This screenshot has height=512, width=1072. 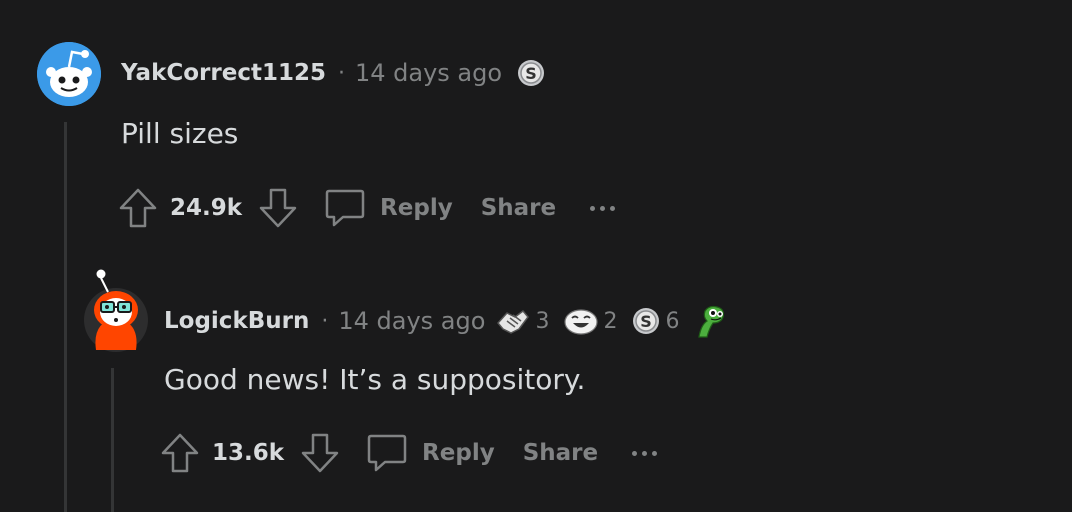 I want to click on award-count: 3, so click(x=542, y=321).